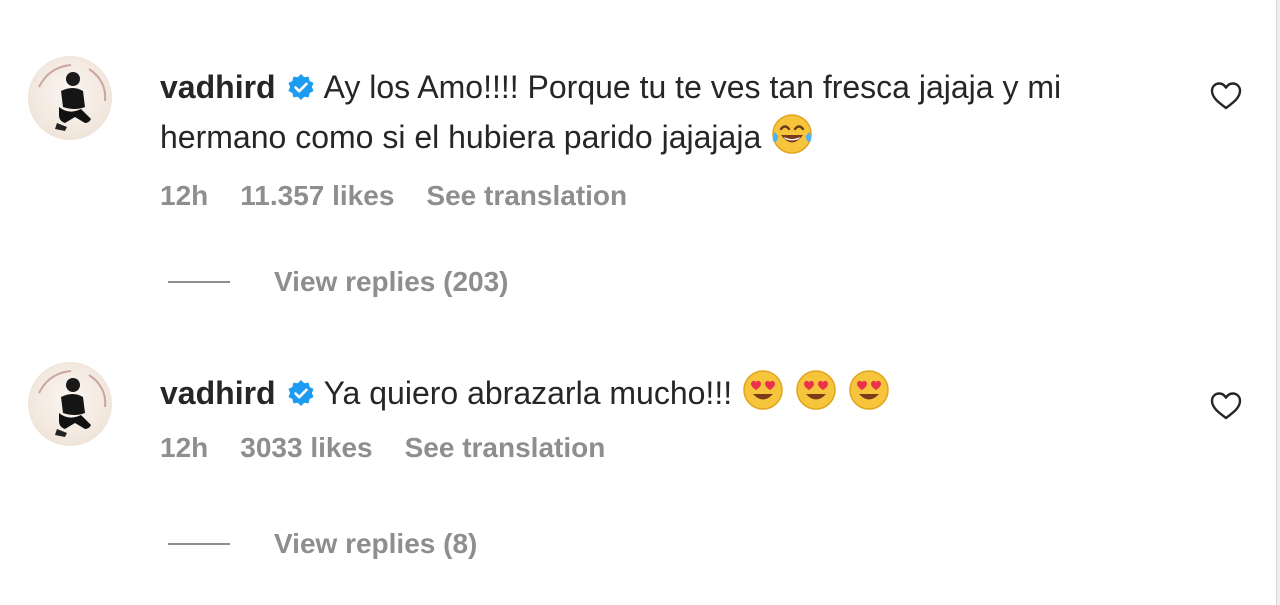  What do you see at coordinates (306, 448) in the screenshot?
I see `likes-count: 3033 likes` at bounding box center [306, 448].